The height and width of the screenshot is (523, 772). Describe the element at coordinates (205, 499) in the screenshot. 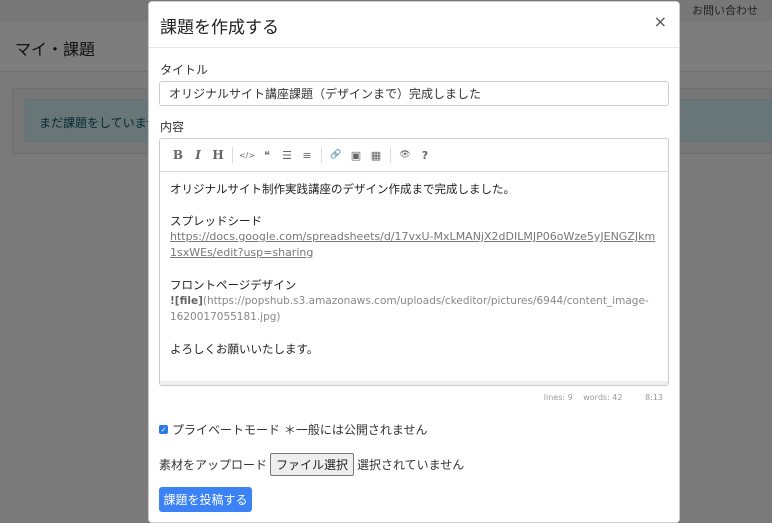

I see `submit-button: 課題を投稿する` at that location.